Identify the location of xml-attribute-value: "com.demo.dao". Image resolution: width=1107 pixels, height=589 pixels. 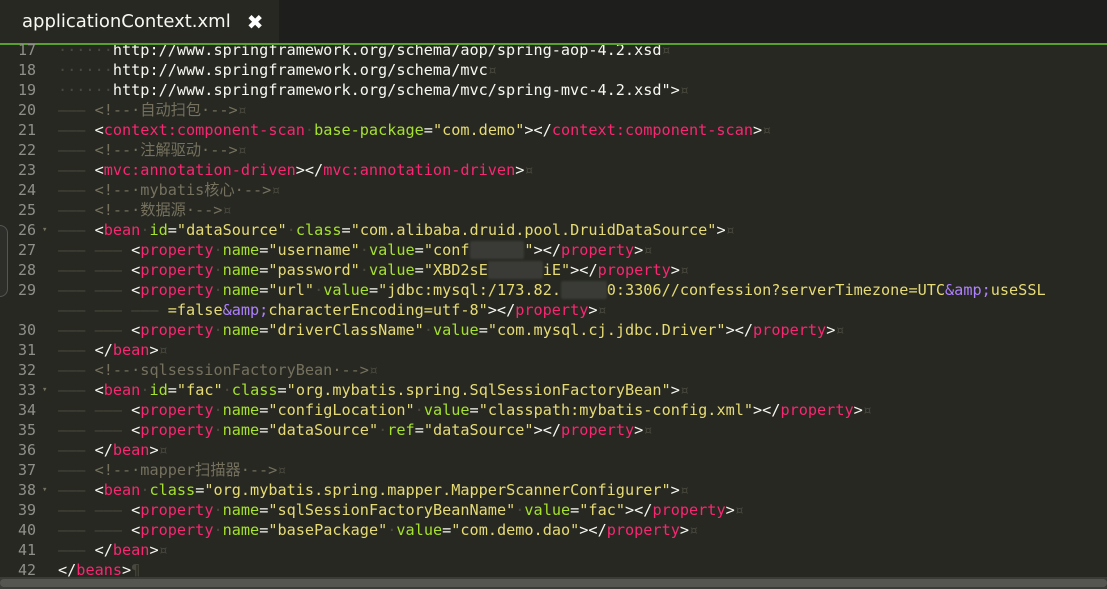
(515, 530).